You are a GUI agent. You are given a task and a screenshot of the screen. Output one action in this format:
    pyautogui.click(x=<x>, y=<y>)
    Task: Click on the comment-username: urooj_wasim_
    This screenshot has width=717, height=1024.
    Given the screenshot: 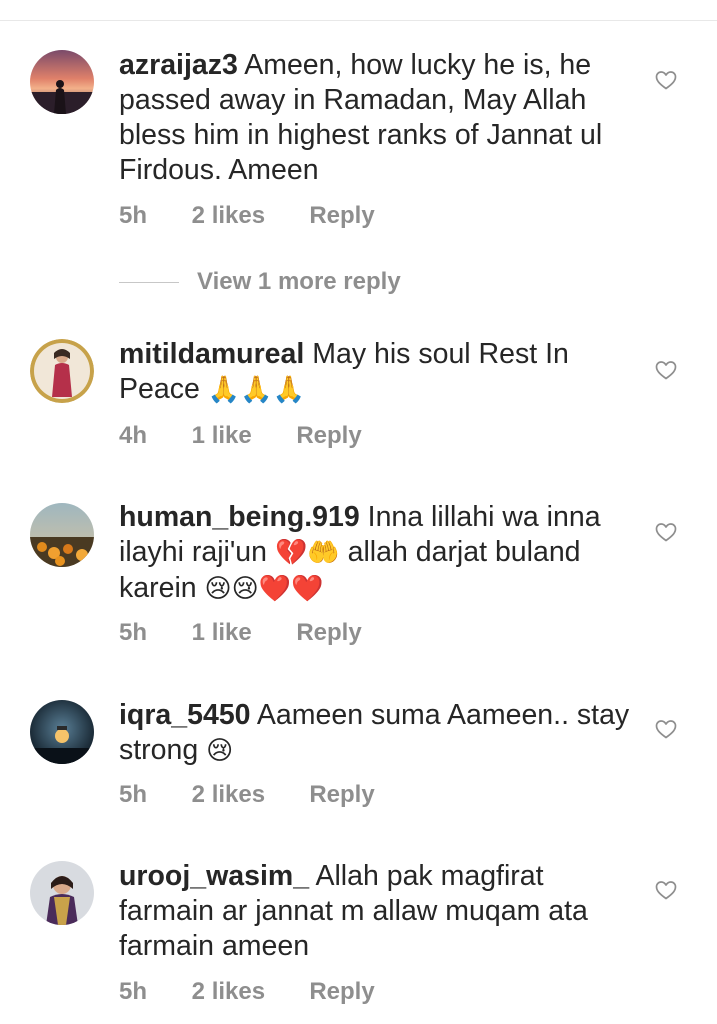 What is the action you would take?
    pyautogui.click(x=214, y=876)
    